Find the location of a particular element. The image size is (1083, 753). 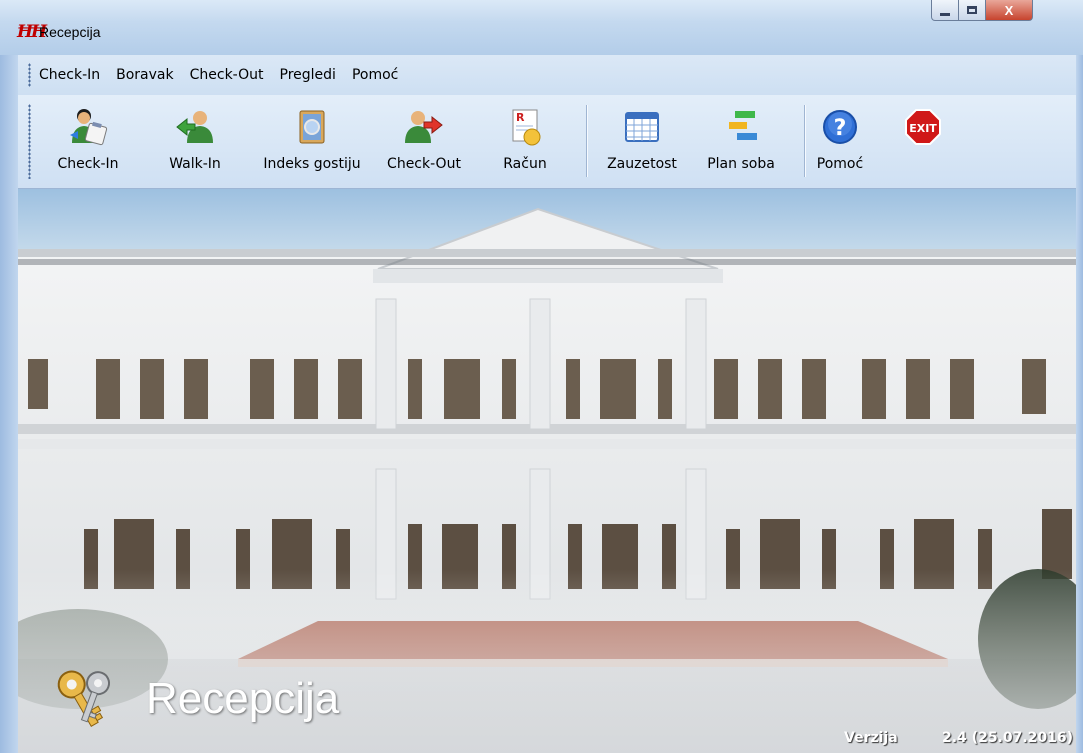

window-border-right is located at coordinates (1079, 404).